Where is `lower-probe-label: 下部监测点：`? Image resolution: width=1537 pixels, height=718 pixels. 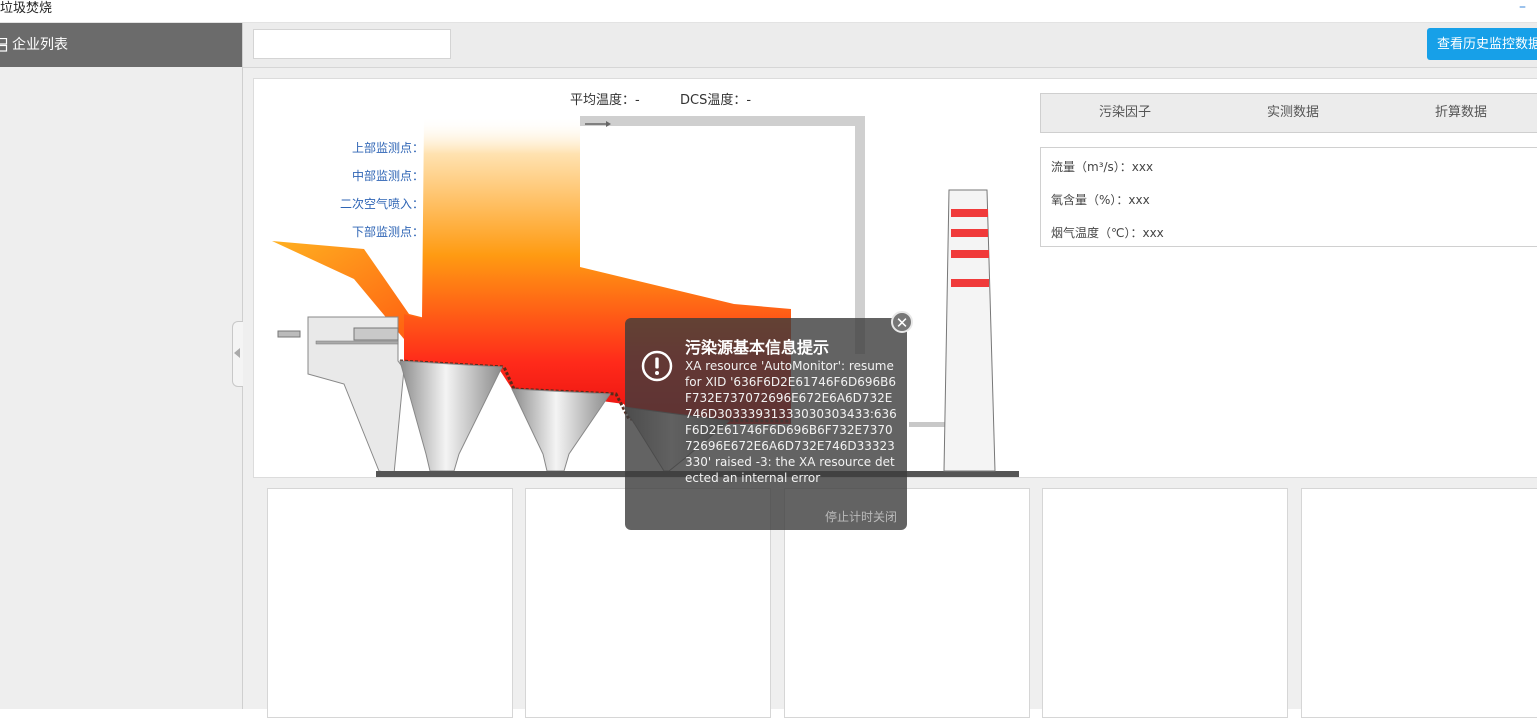
lower-probe-label: 下部监测点： is located at coordinates (387, 232).